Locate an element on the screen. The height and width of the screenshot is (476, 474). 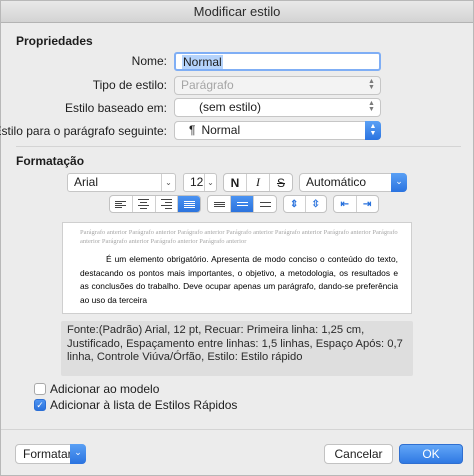
indent-icon: ⇥ is located at coordinates (367, 204).